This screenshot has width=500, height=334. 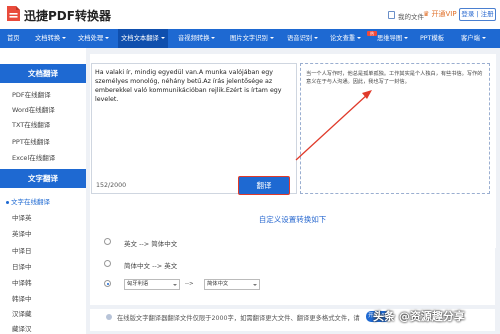 I want to click on radio-zh-en, so click(x=107, y=263).